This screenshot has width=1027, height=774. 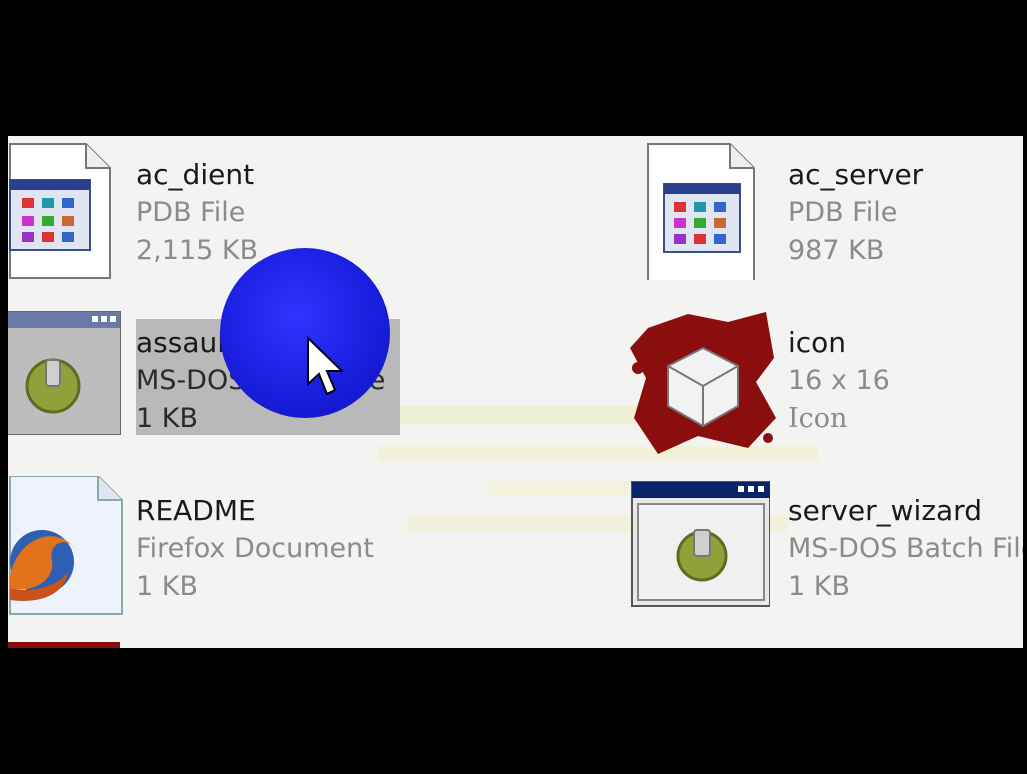 What do you see at coordinates (255, 548) in the screenshot?
I see `file-type: Firefox Document` at bounding box center [255, 548].